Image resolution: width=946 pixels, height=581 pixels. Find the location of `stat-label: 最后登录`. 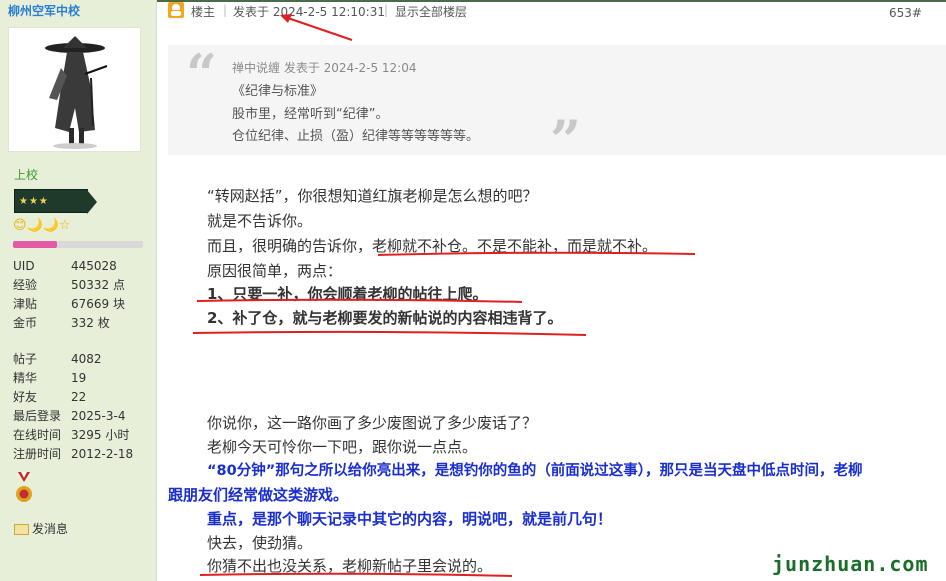

stat-label: 最后登录 is located at coordinates (37, 416).